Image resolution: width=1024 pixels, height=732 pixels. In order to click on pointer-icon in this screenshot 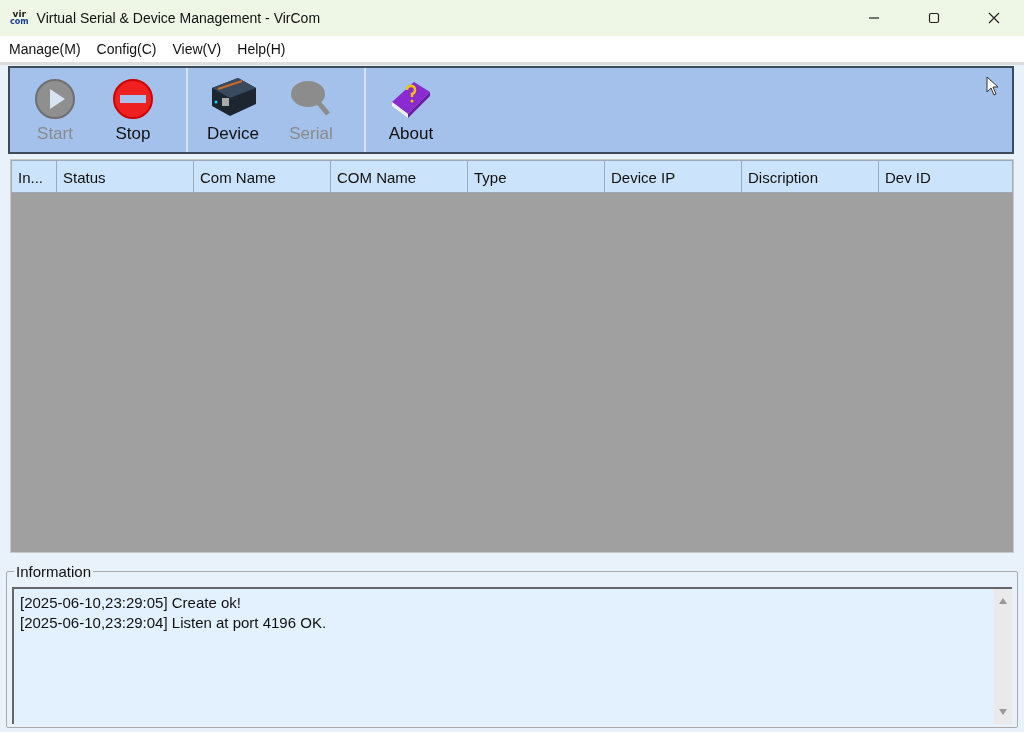, I will do `click(993, 86)`.